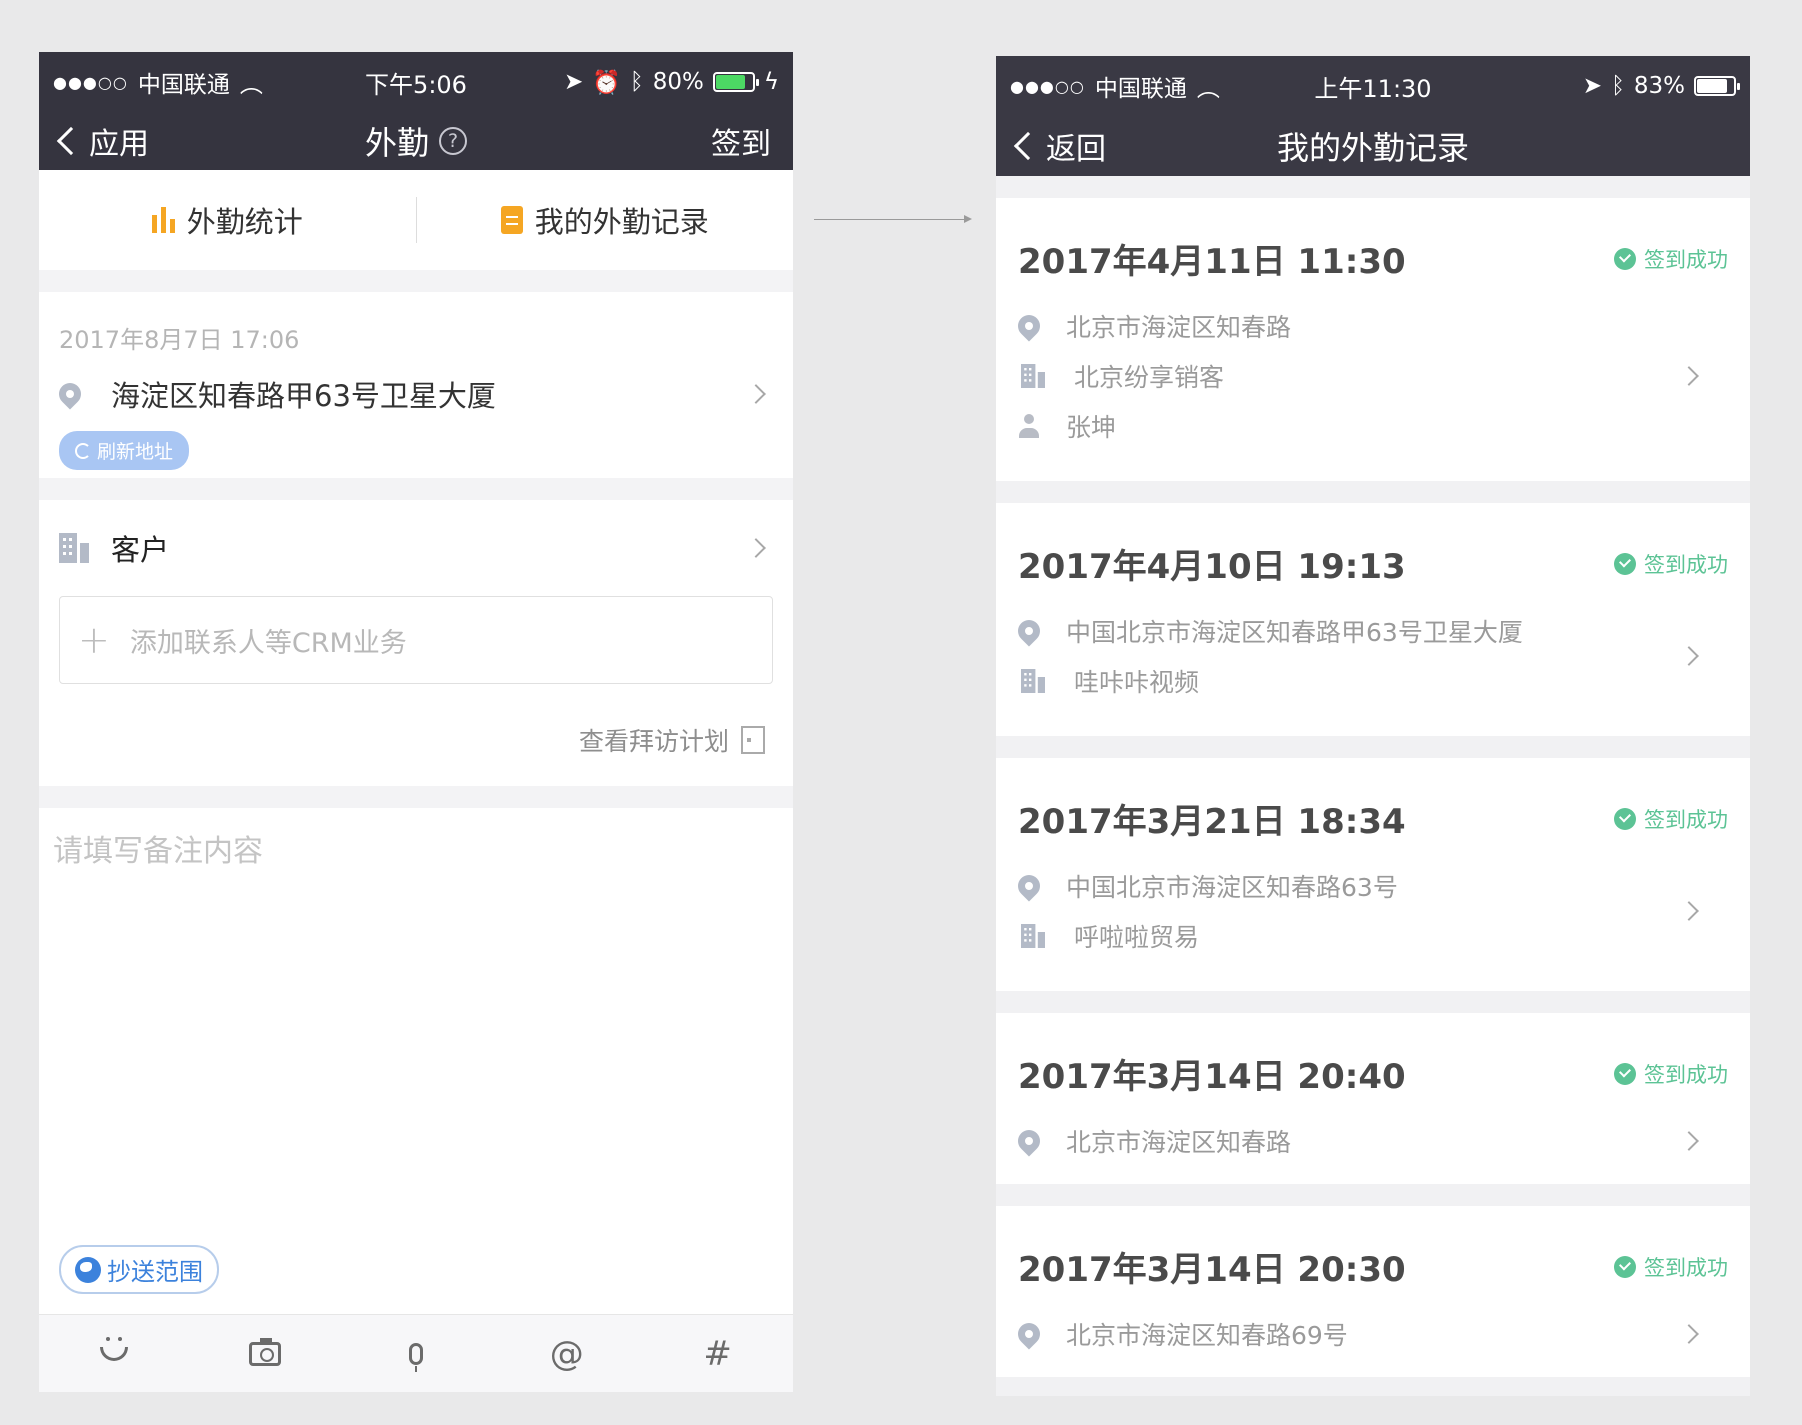 The image size is (1802, 1425). I want to click on tab-my-records: 我的外勤记录, so click(605, 220).